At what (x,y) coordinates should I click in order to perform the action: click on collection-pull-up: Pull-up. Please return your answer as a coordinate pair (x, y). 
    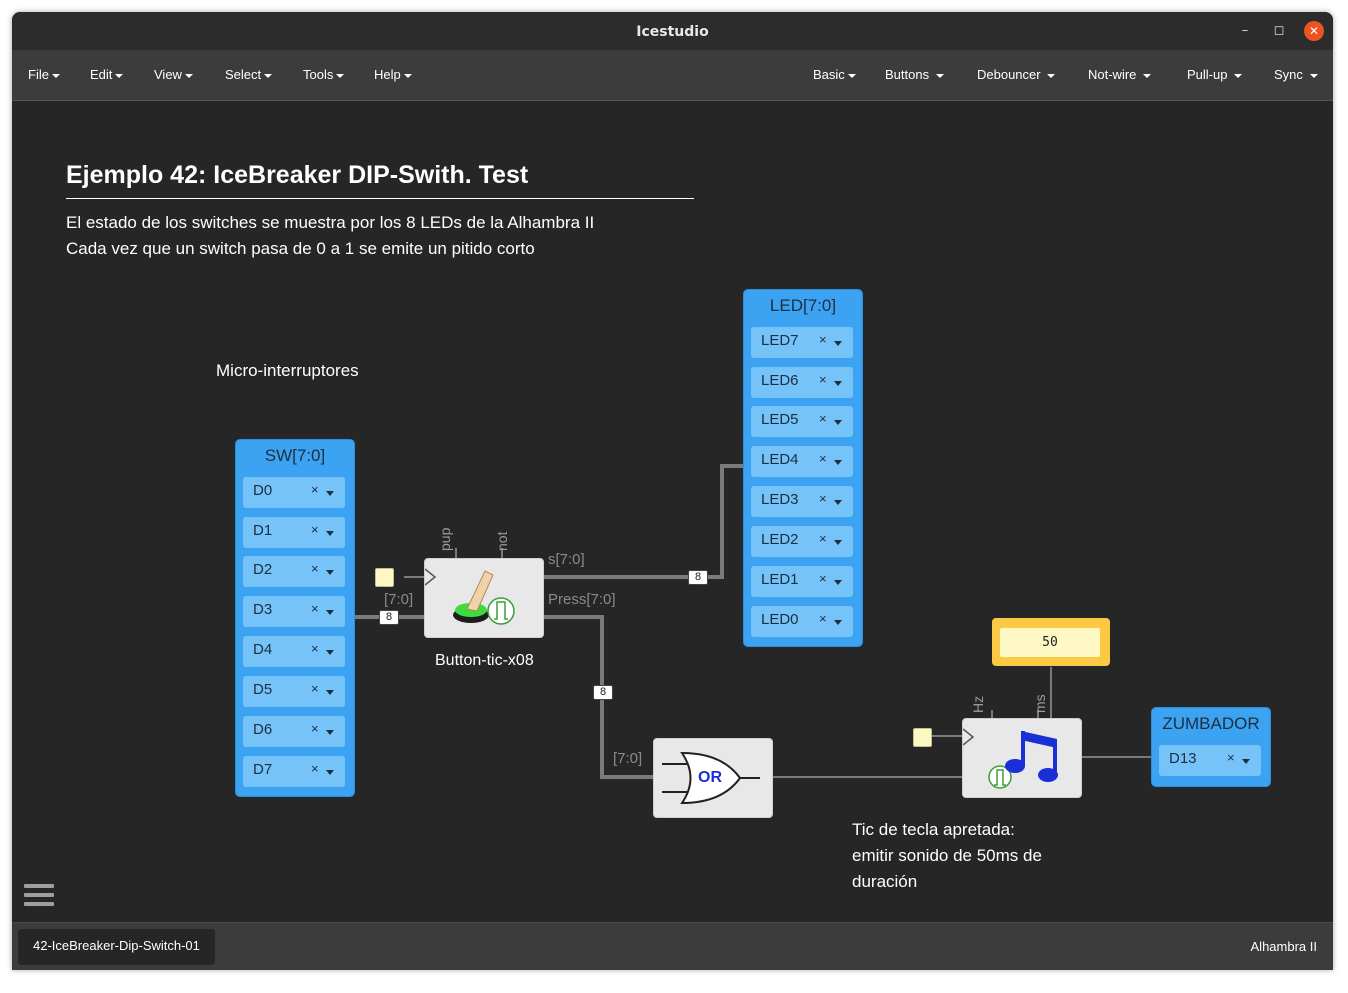
    Looking at the image, I should click on (1215, 74).